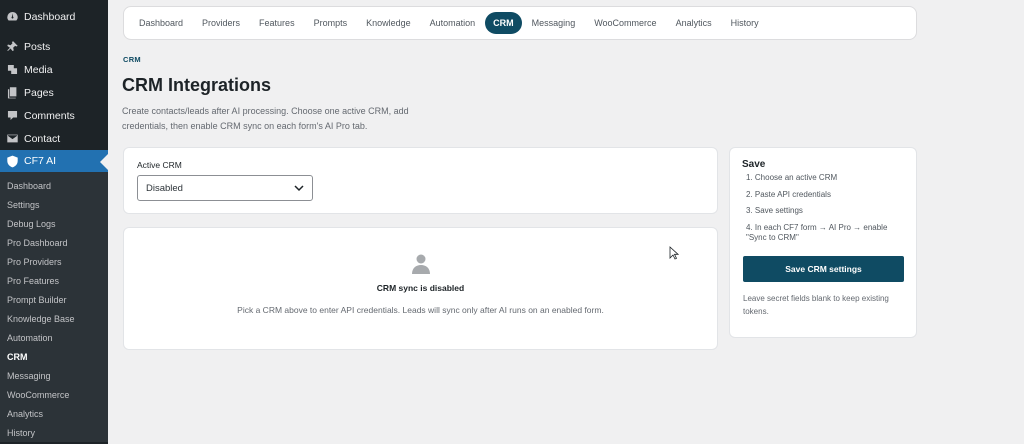 The image size is (1024, 444). I want to click on sidebar-item-cf7-ai: CF7 AI, so click(54, 161).